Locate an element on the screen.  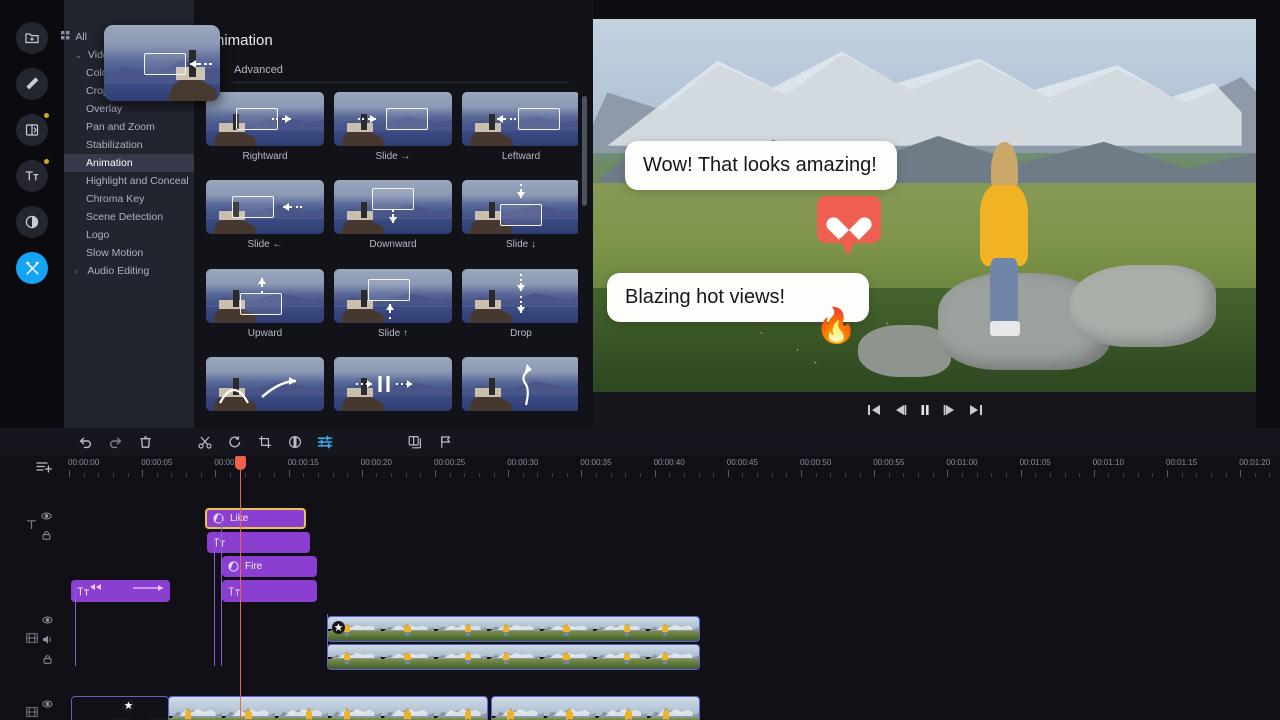
preset-thumbnail is located at coordinates (520, 295).